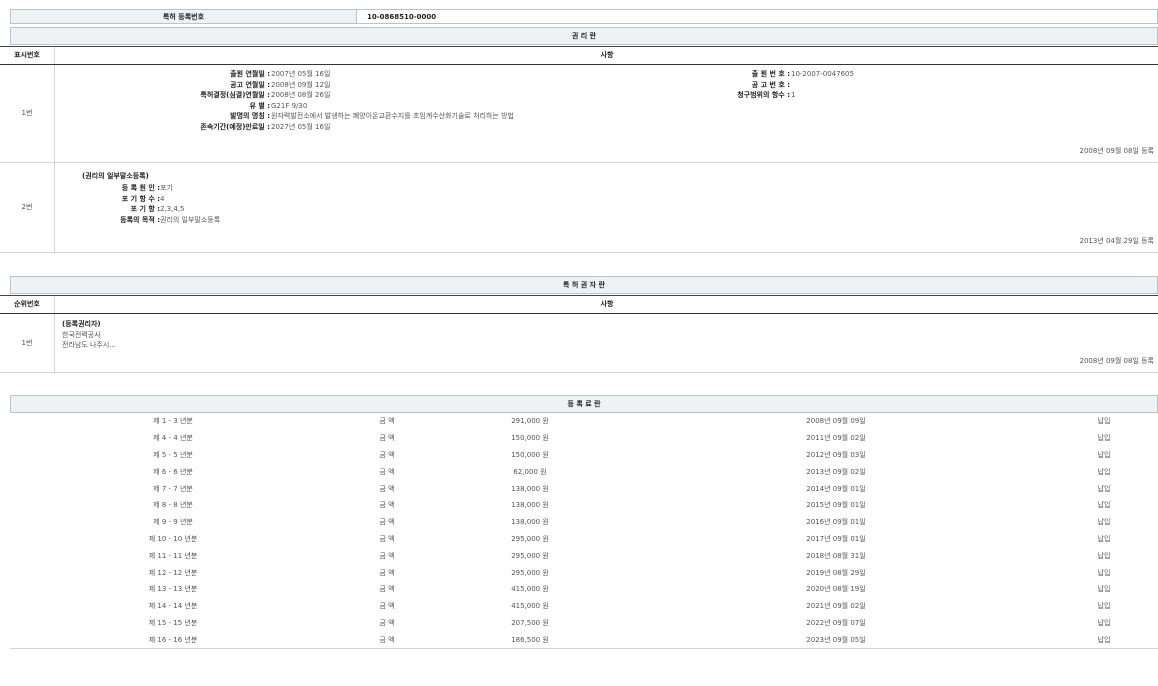  Describe the element at coordinates (584, 404) in the screenshot. I see `fee-section-title: 등 록 료 란` at that location.